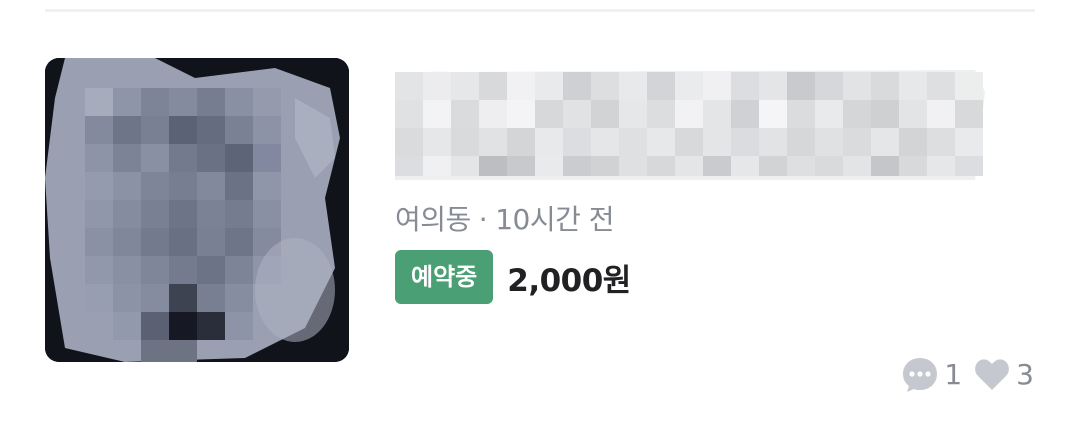  I want to click on chat-count: 1, so click(953, 374).